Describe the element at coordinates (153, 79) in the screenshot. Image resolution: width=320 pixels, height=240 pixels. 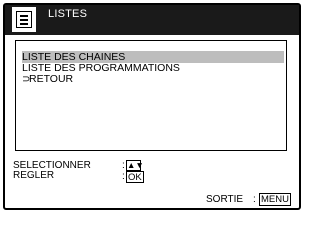
I see `list-item-retour: ⊃RETOUR` at that location.